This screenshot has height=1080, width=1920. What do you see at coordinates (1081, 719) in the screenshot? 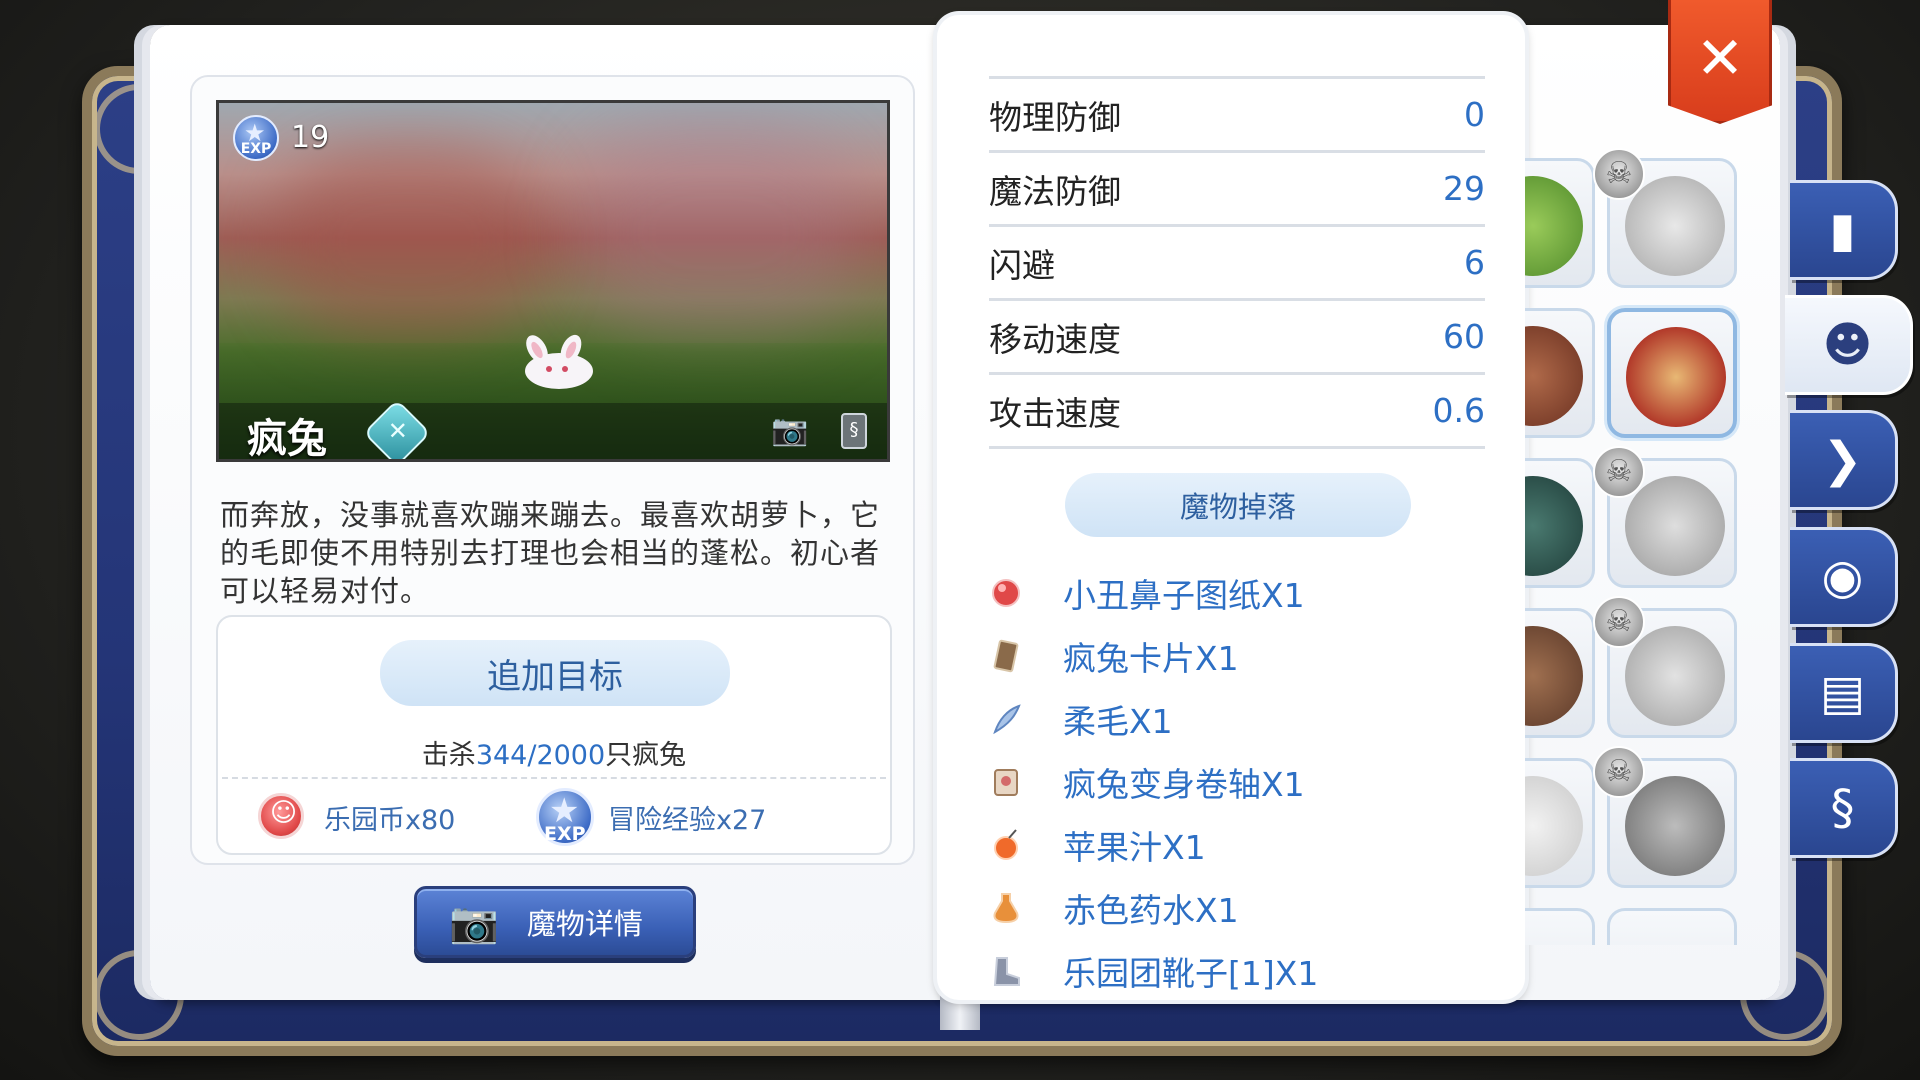
I see `drop-item: 柔毛X1` at bounding box center [1081, 719].